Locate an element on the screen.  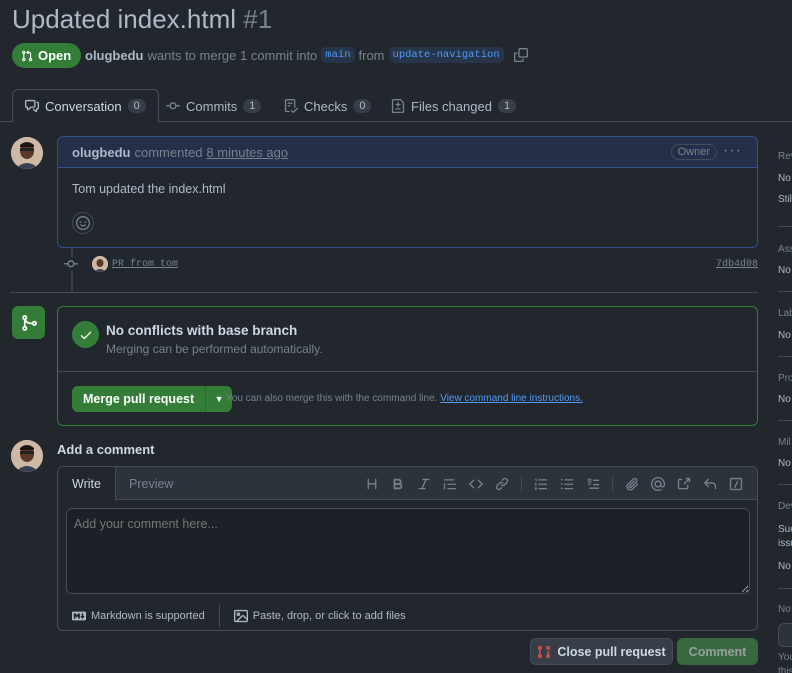
cross-reference-icon is located at coordinates (684, 484).